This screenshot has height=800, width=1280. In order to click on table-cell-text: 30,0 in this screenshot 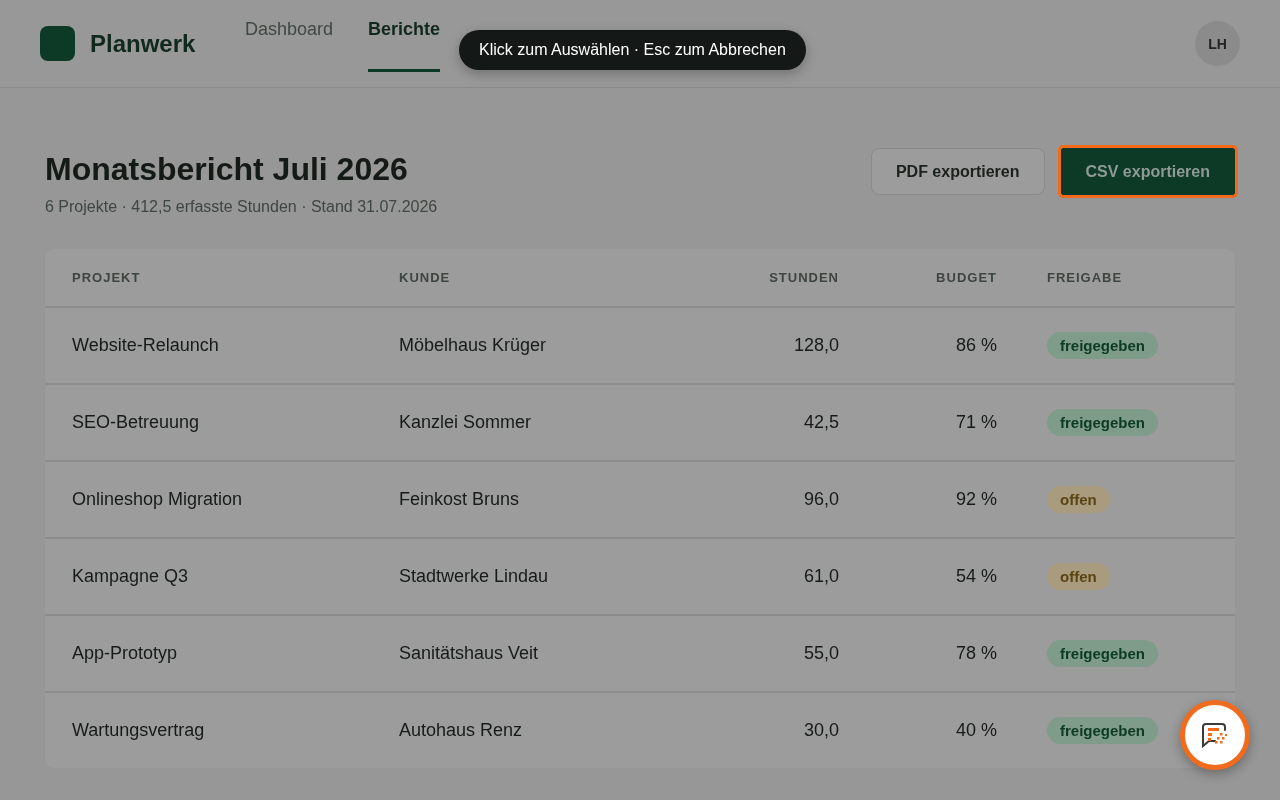, I will do `click(820, 730)`.